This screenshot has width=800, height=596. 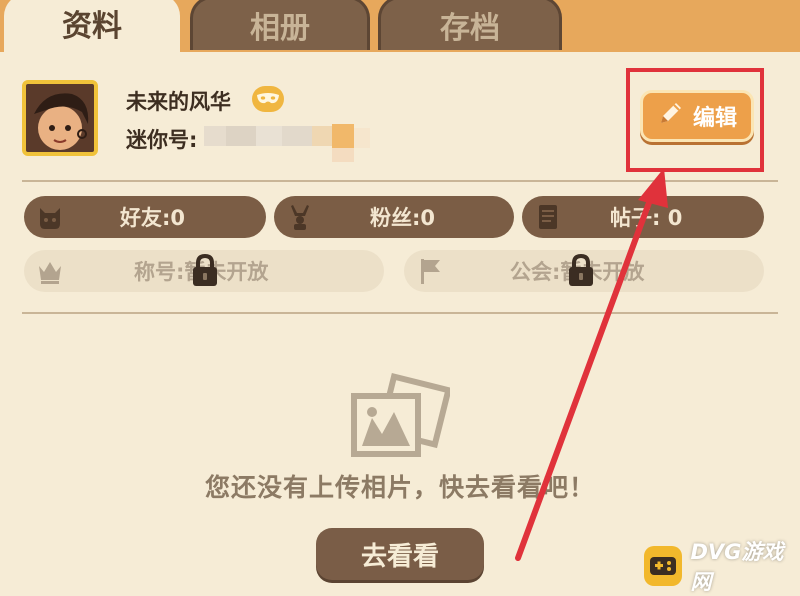 I want to click on cat-icon, so click(x=50, y=217).